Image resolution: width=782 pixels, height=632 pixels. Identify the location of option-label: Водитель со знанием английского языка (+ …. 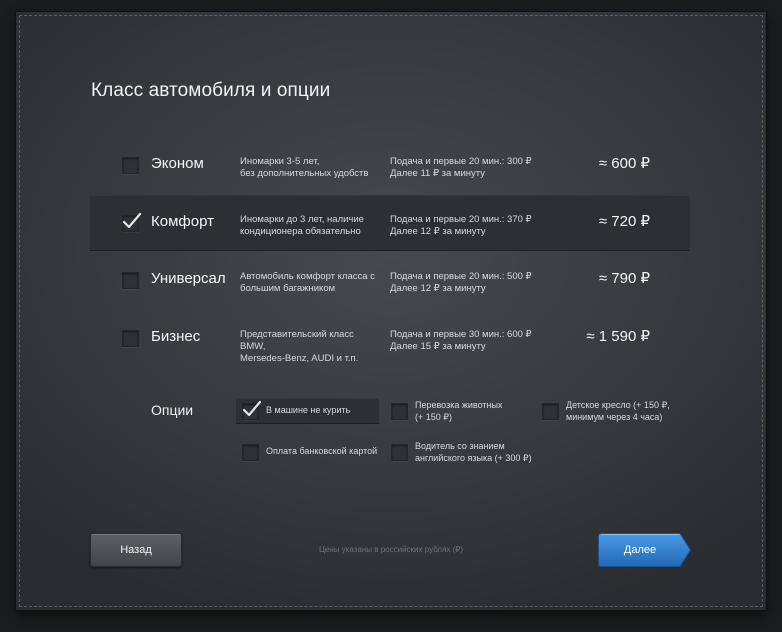
(473, 452).